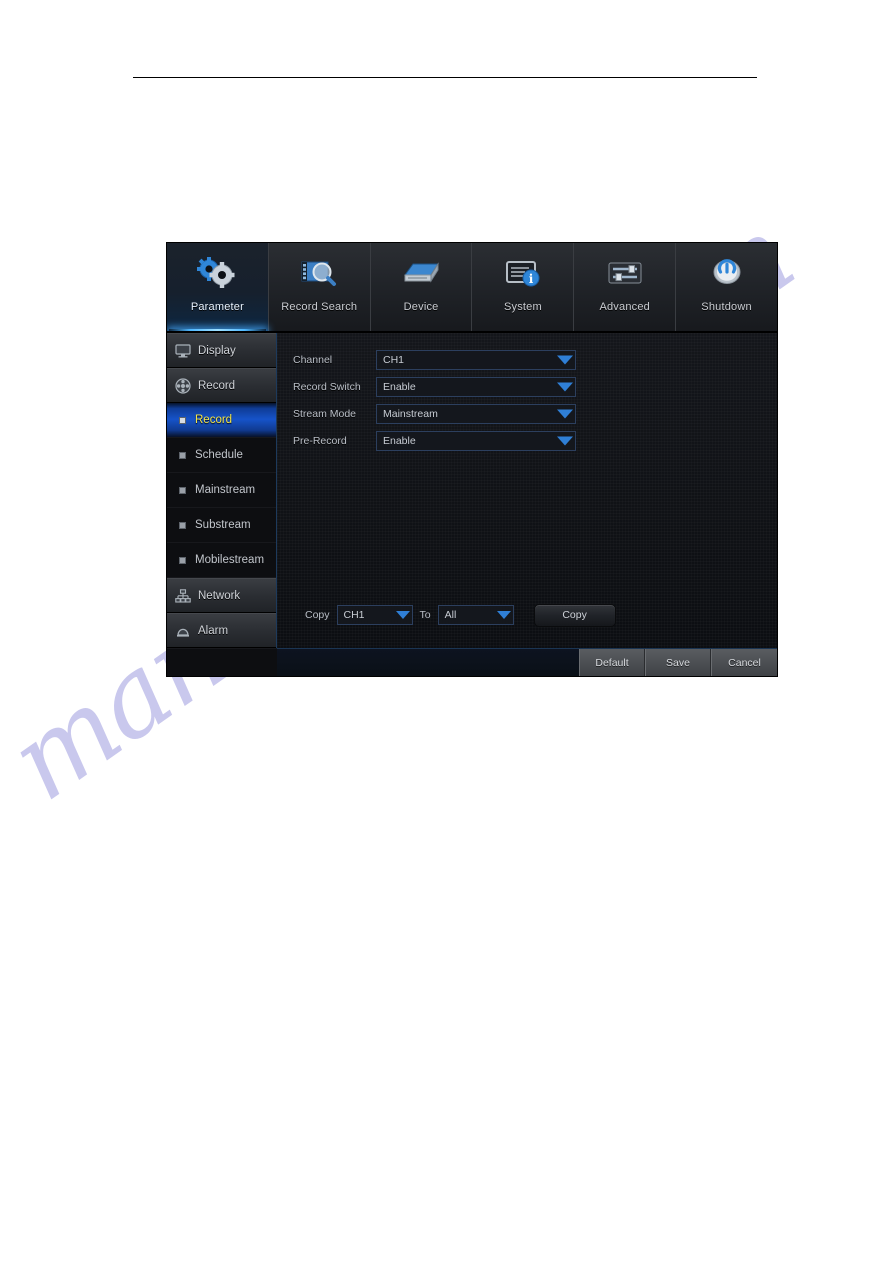 This screenshot has width=893, height=1263. What do you see at coordinates (523, 273) in the screenshot?
I see `monitor-info-icon: i` at bounding box center [523, 273].